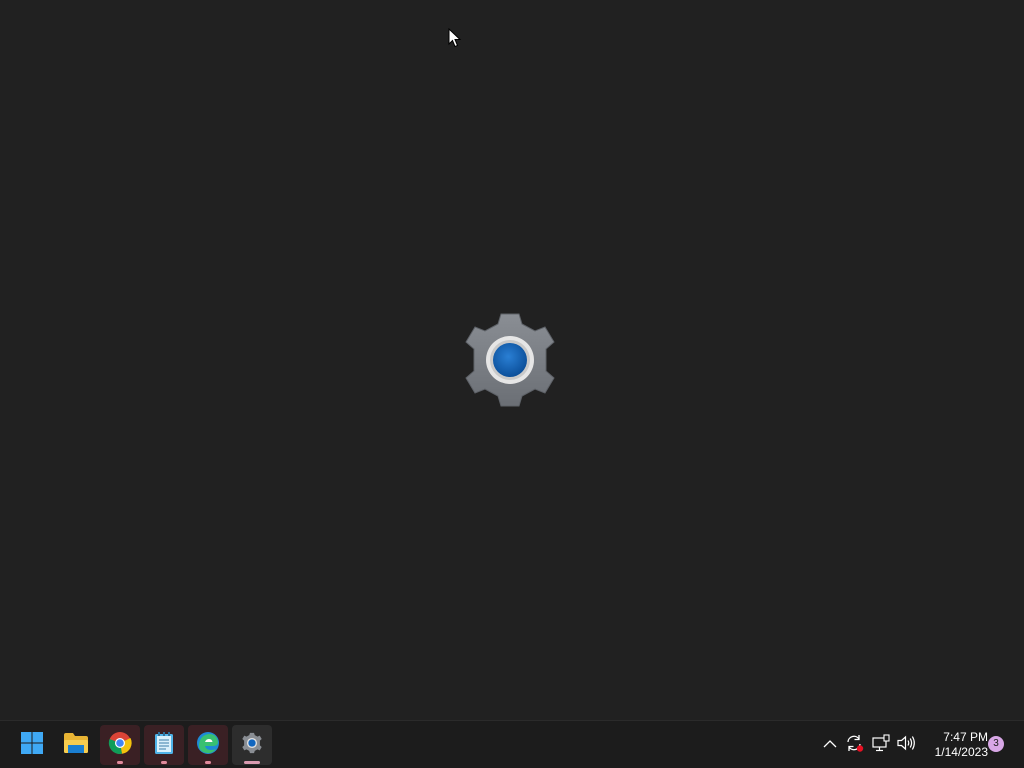 Image resolution: width=1024 pixels, height=768 pixels. I want to click on chevron-up-icon, so click(830, 745).